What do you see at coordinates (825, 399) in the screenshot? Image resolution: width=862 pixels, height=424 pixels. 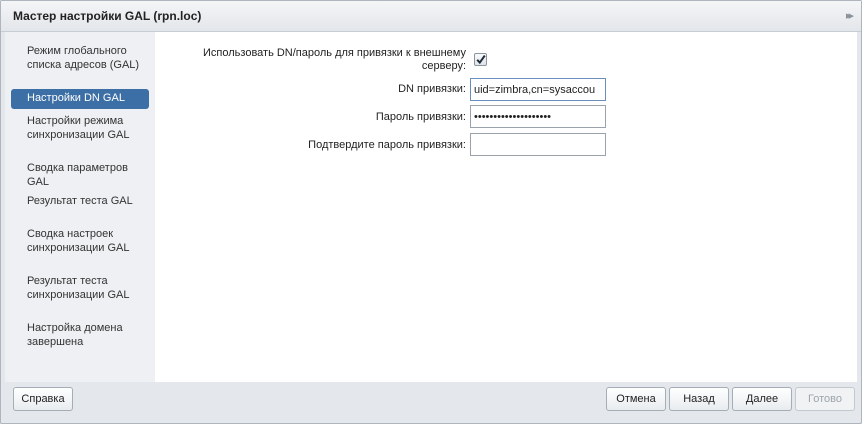 I see `finish-button: Готово` at bounding box center [825, 399].